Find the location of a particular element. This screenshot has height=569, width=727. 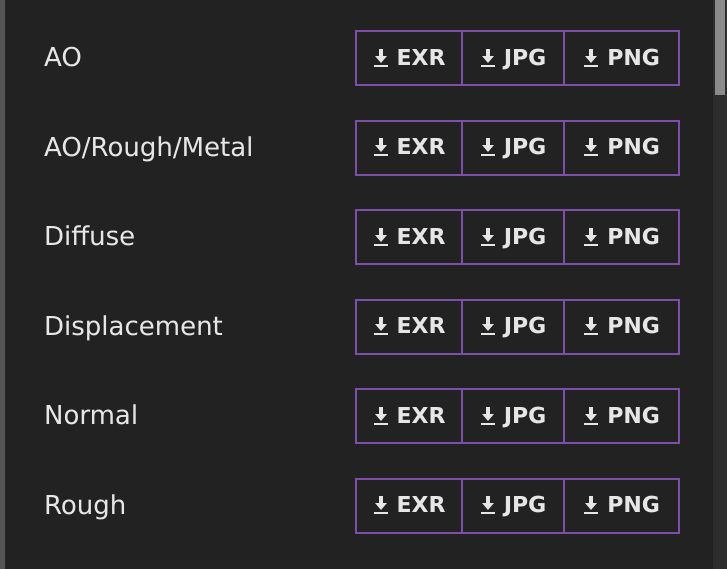

map-label: Rough is located at coordinates (86, 505).